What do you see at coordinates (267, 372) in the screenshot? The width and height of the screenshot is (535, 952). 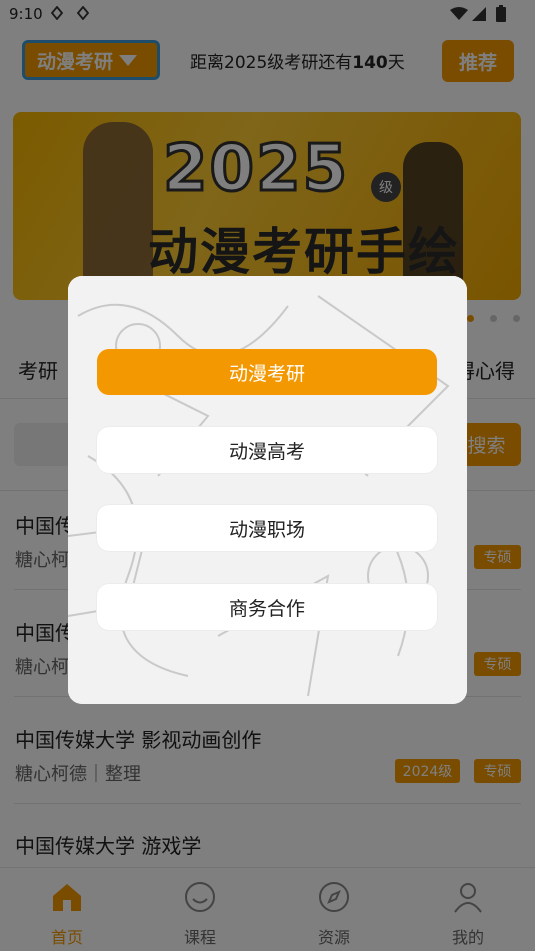 I see `track-option-anime-postgrad: 动漫考研` at bounding box center [267, 372].